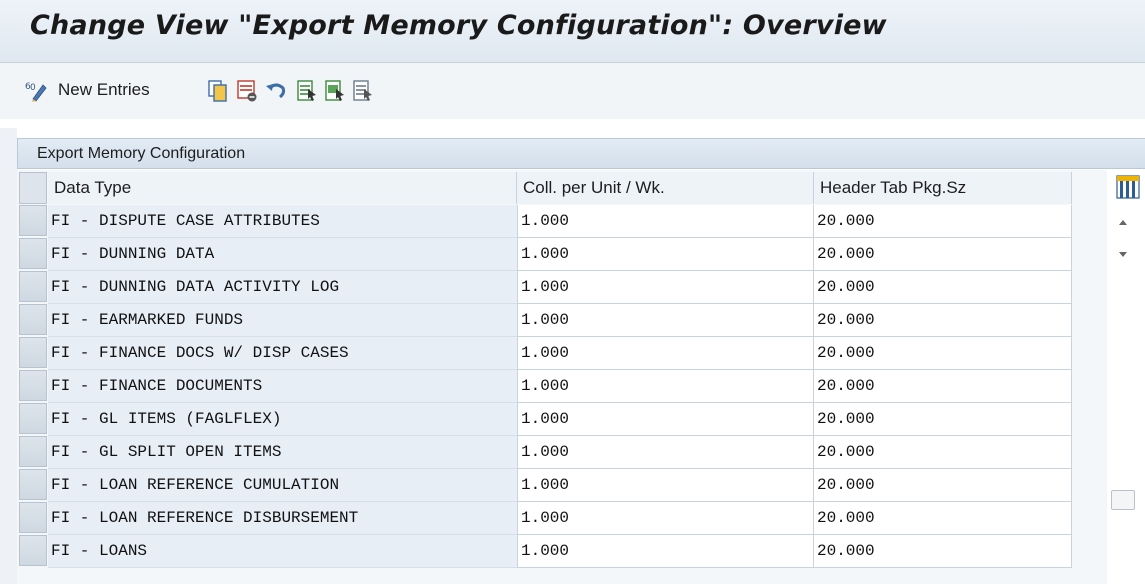 The width and height of the screenshot is (1145, 584). I want to click on cell-data-type: FI - DUNNING DATA ACTIVITY LOG, so click(292, 287).